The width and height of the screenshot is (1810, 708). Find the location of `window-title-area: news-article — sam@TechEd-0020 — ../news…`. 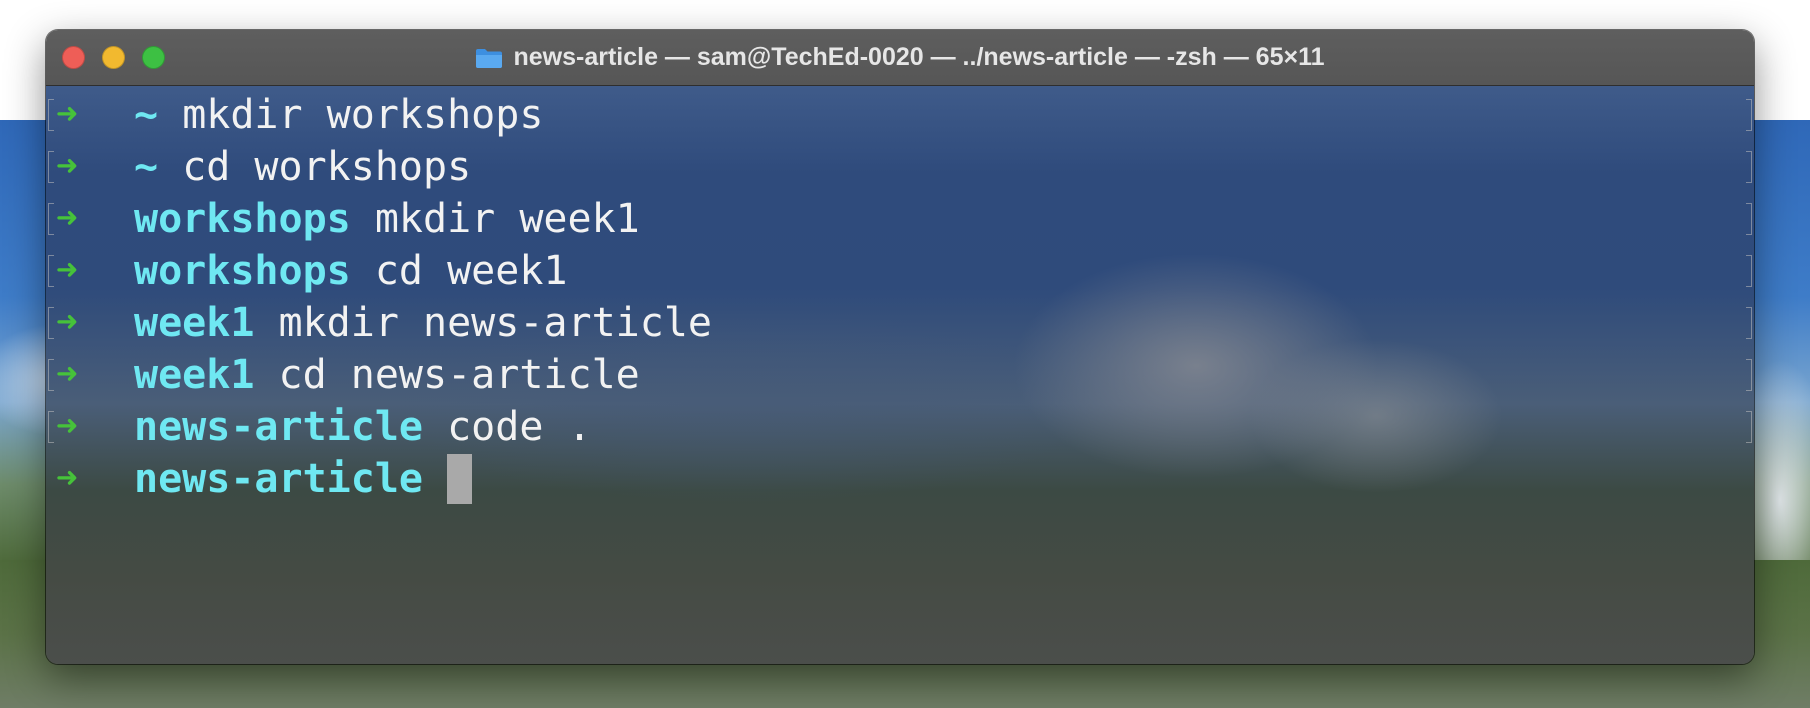

window-title-area: news-article — sam@TechEd-0020 — ../news… is located at coordinates (900, 57).